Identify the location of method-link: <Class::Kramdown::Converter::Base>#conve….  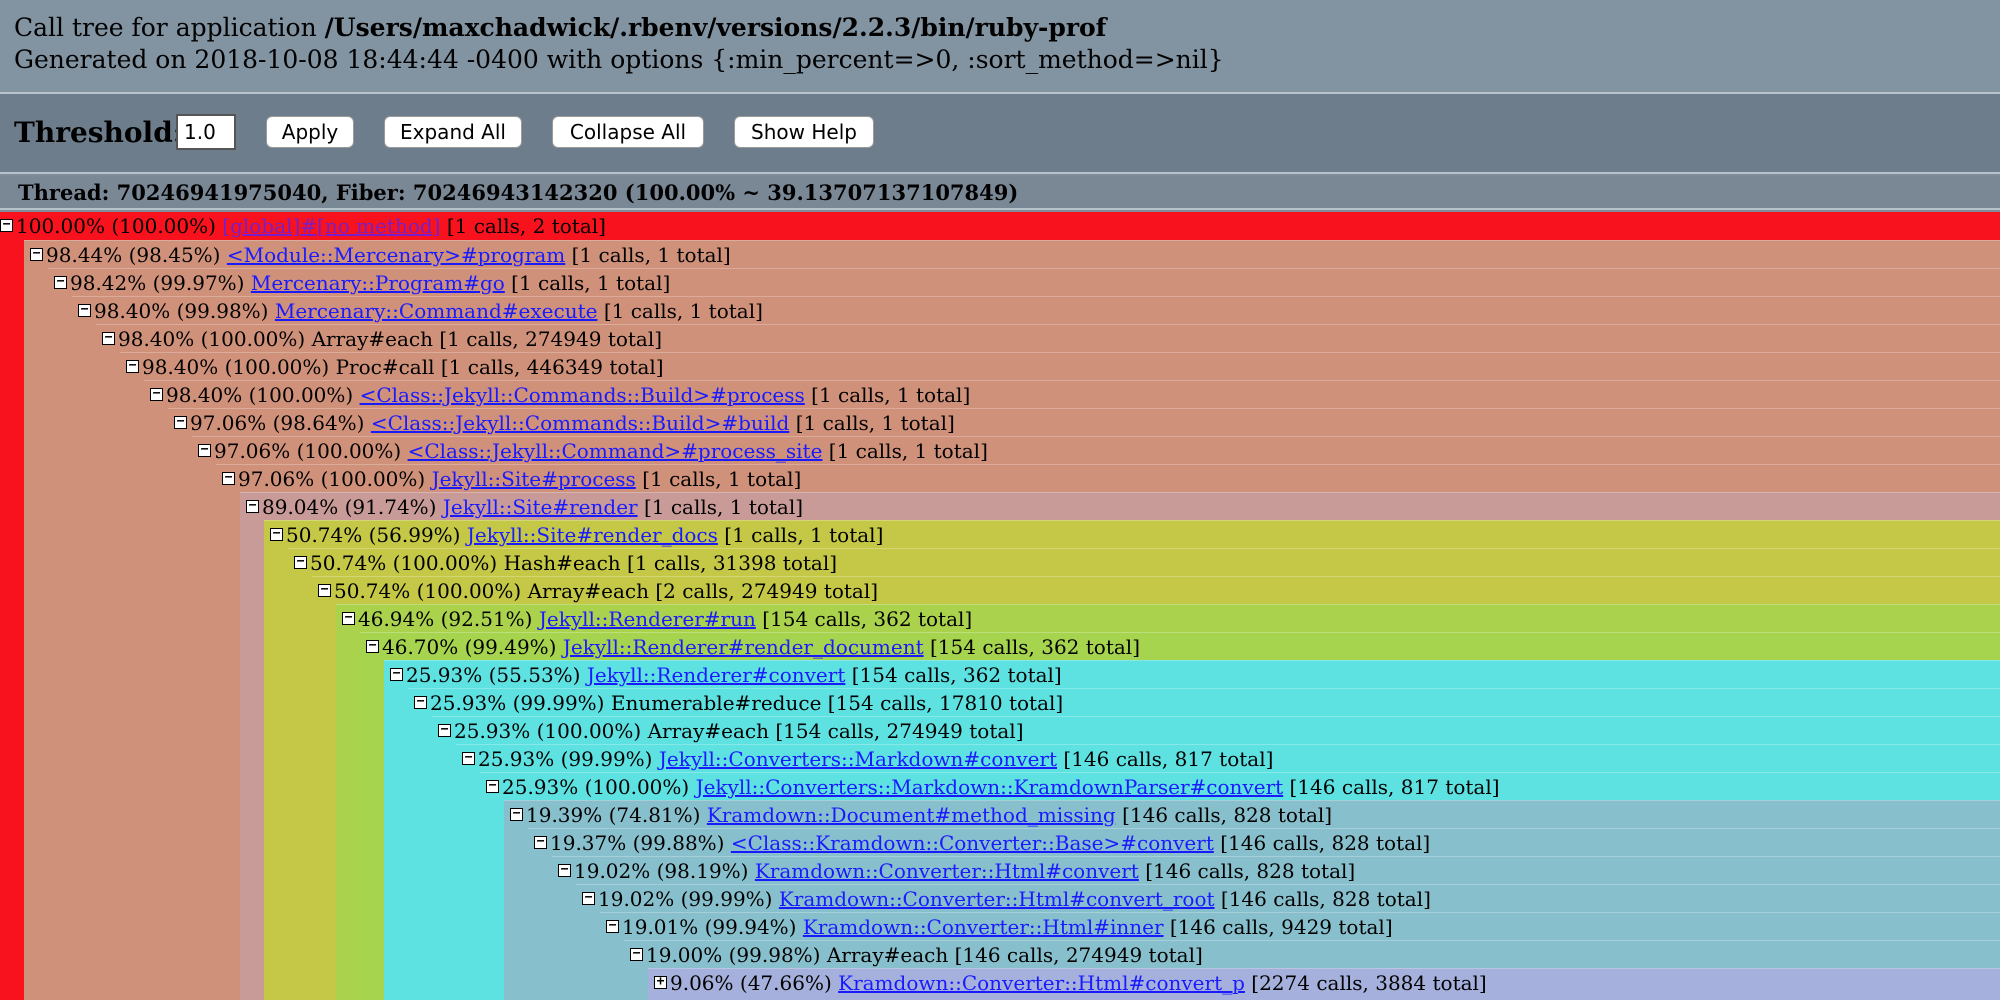
(972, 843).